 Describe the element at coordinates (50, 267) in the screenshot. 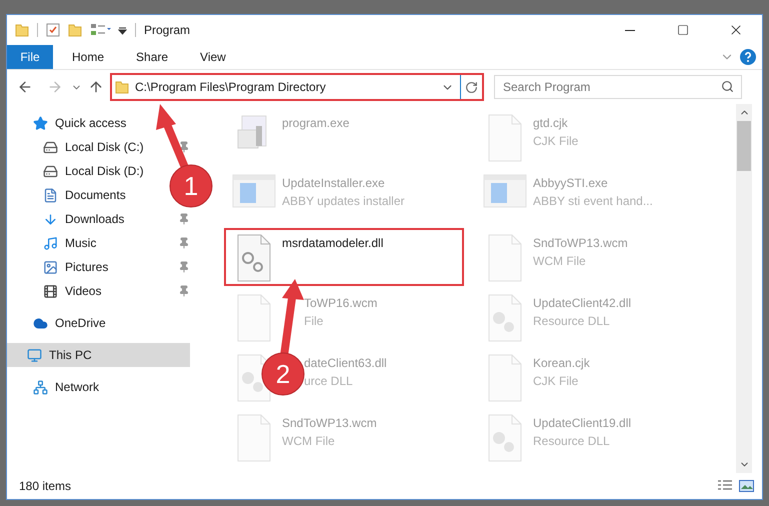

I see `picture-icon` at that location.